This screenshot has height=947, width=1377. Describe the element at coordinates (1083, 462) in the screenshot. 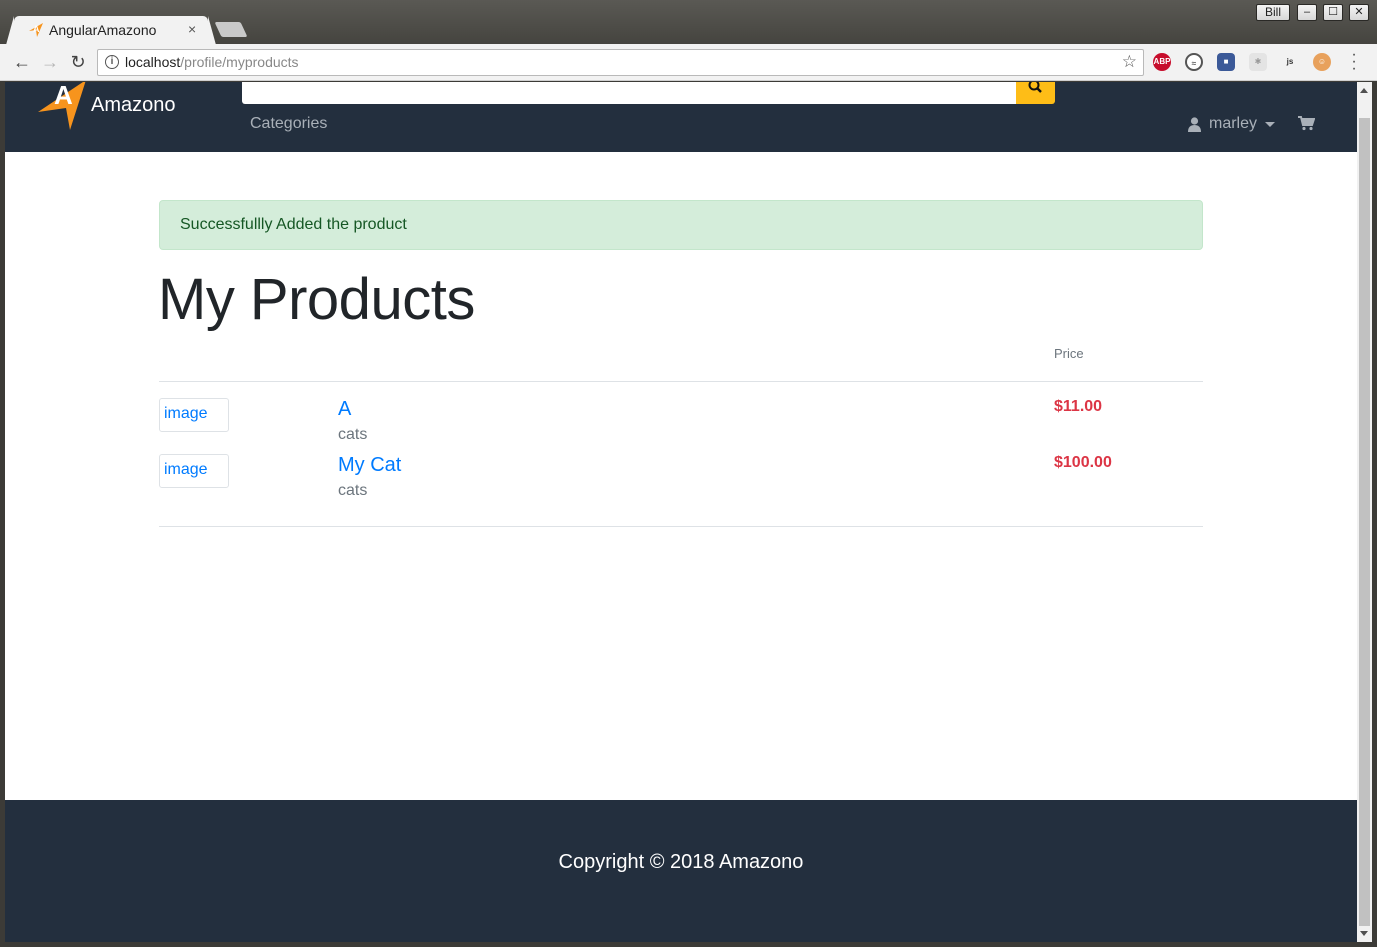

I see `product-price: $100.00` at that location.